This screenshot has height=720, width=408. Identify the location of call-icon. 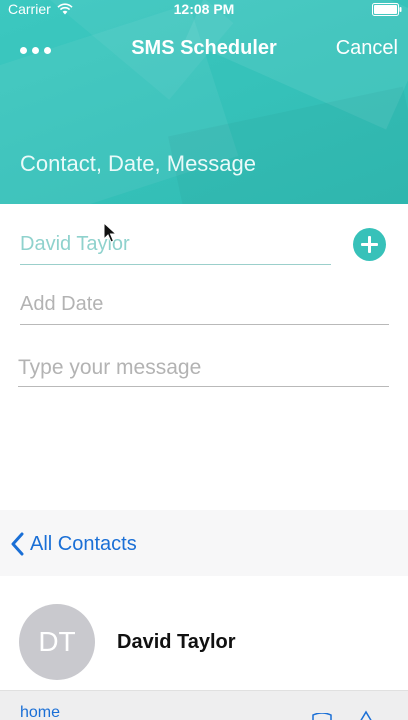
(366, 714).